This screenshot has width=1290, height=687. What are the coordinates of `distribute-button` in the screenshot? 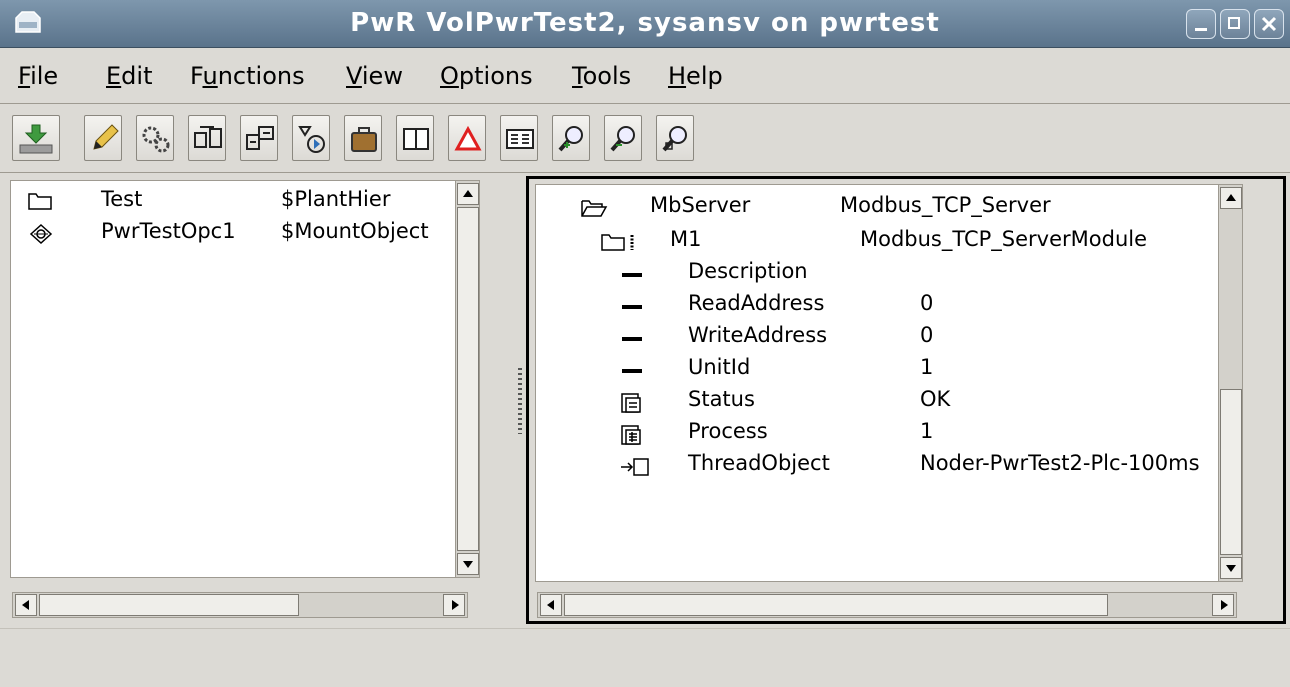 It's located at (207, 138).